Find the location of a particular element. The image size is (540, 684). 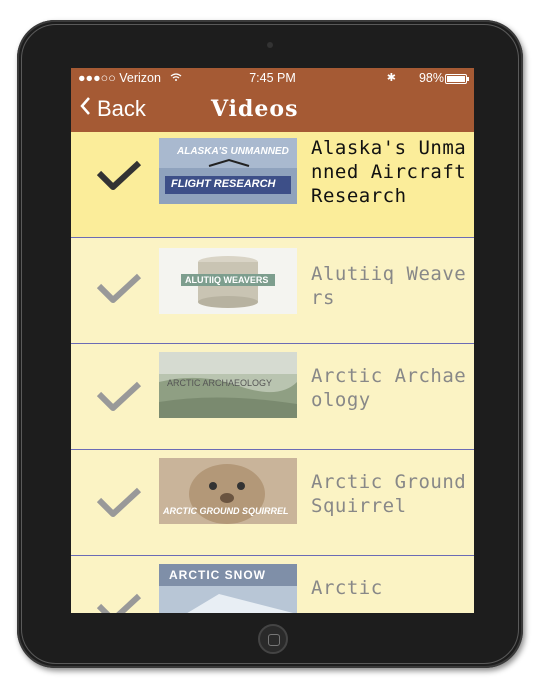

thumbnail-caption: ALUTIIQ WEAVERS is located at coordinates (227, 280).